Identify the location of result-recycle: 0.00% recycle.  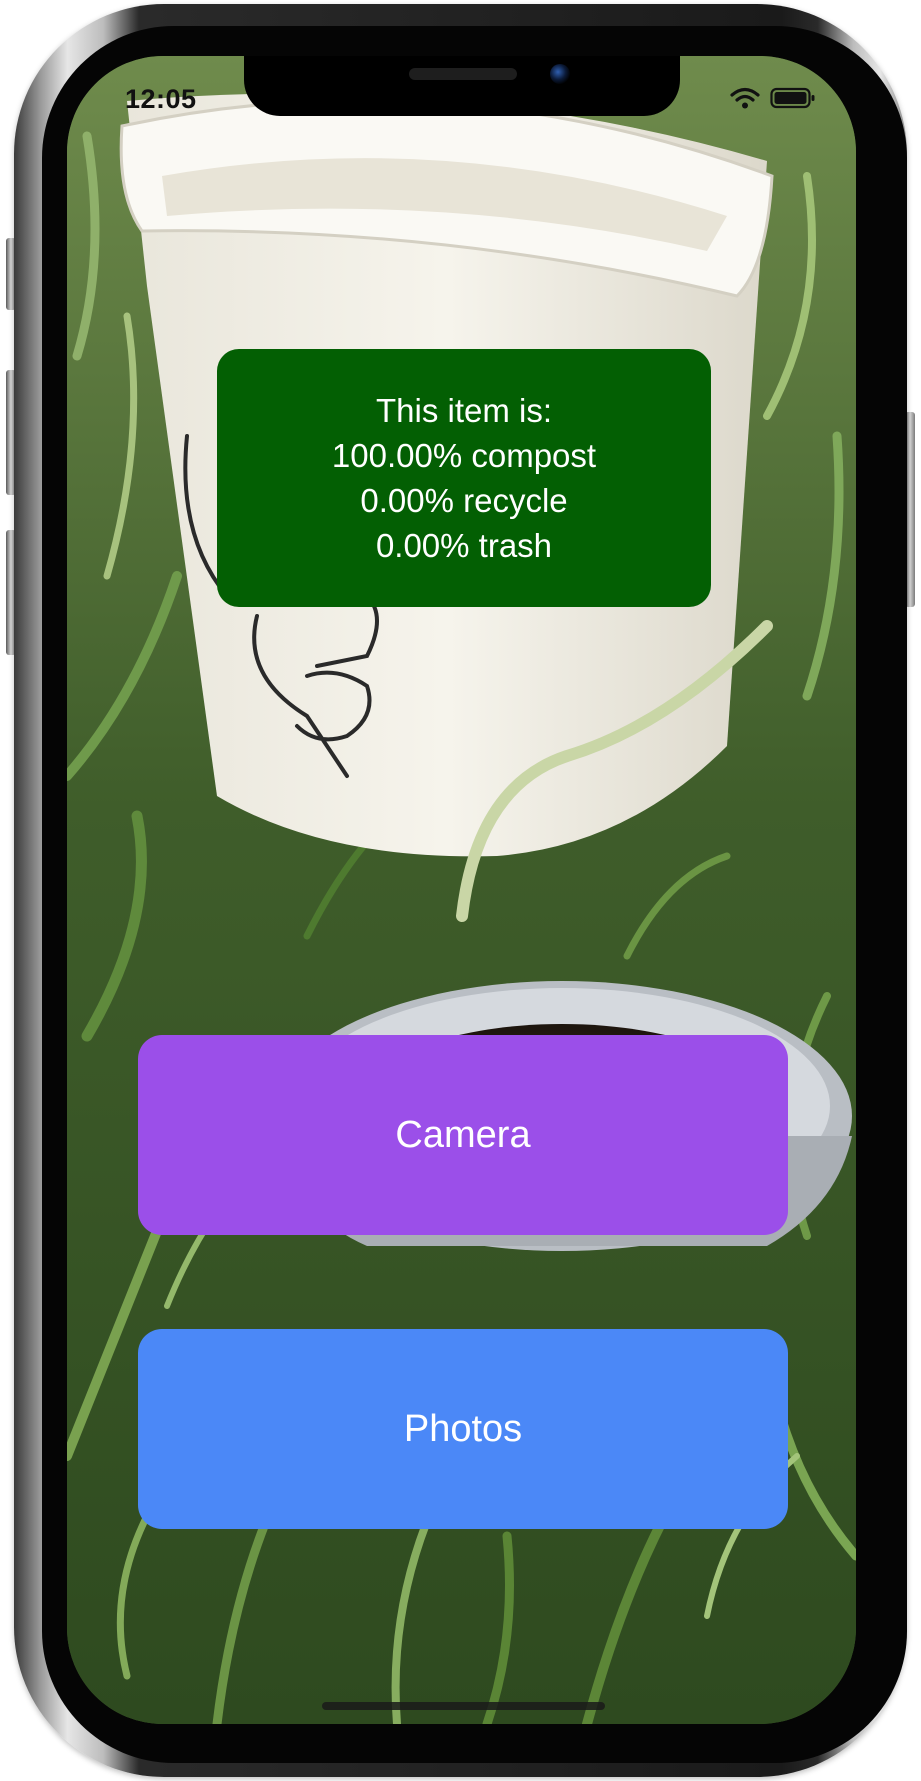
(464, 500).